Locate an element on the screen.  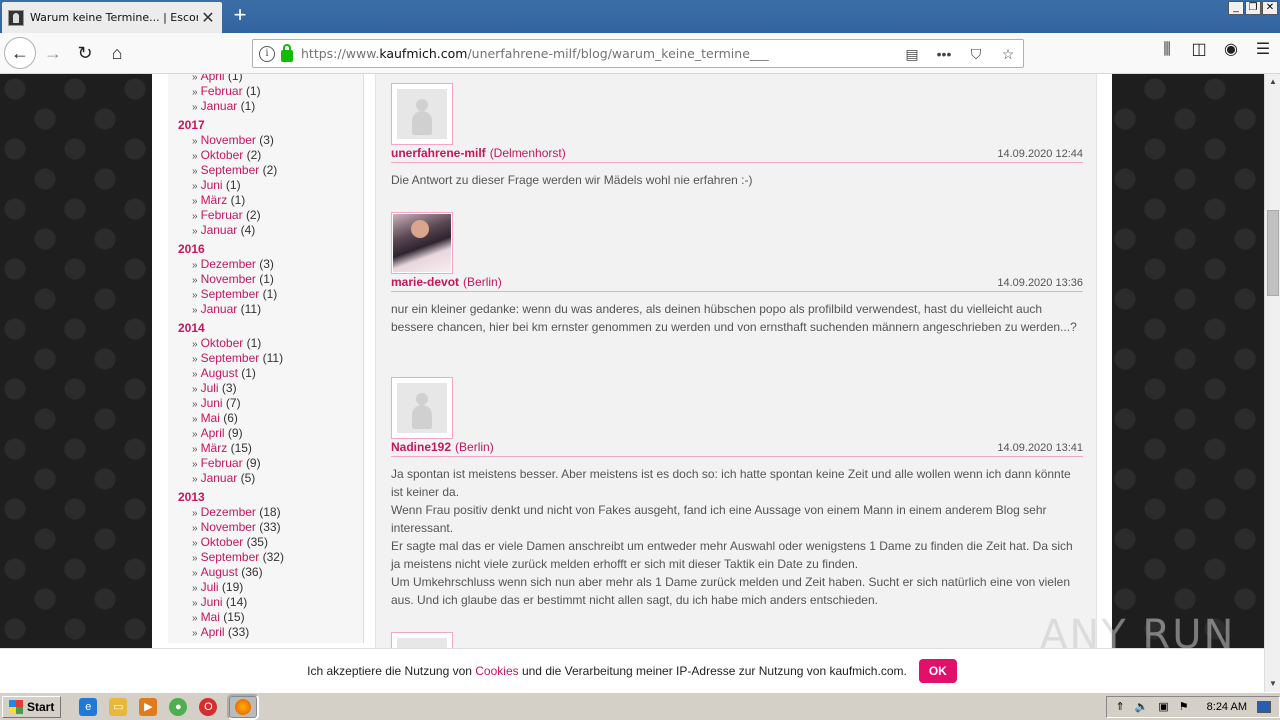
firefox-taskbar-button is located at coordinates (243, 706).